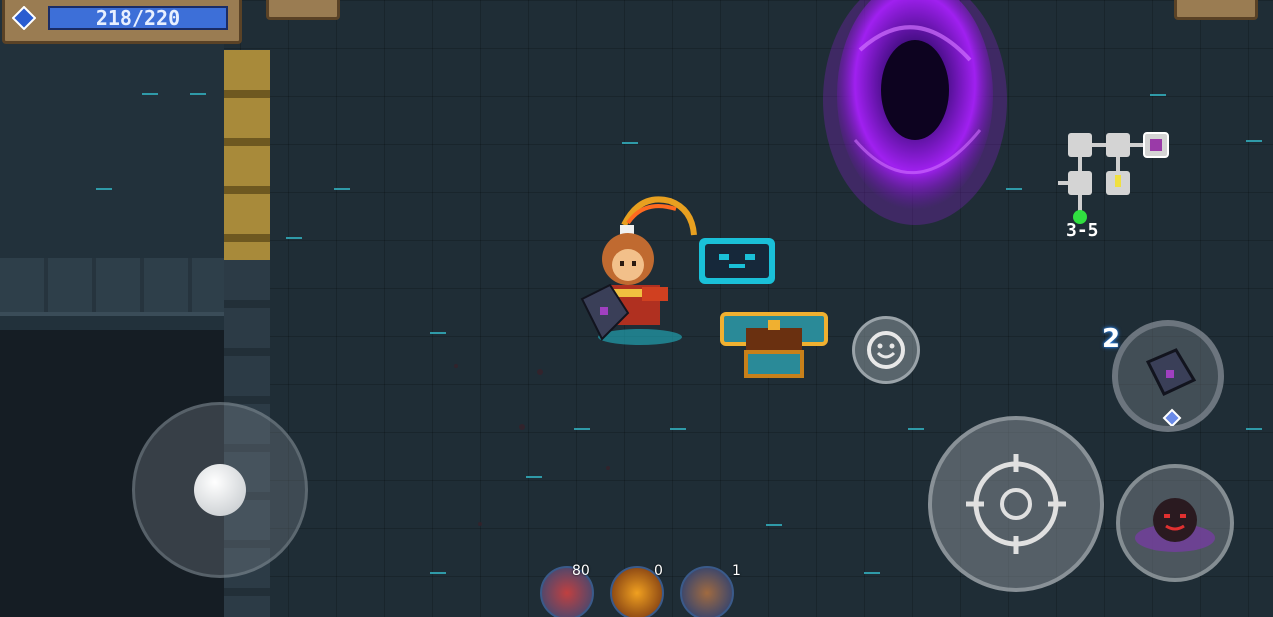 The width and height of the screenshot is (1273, 617). I want to click on attack-button, so click(1016, 504).